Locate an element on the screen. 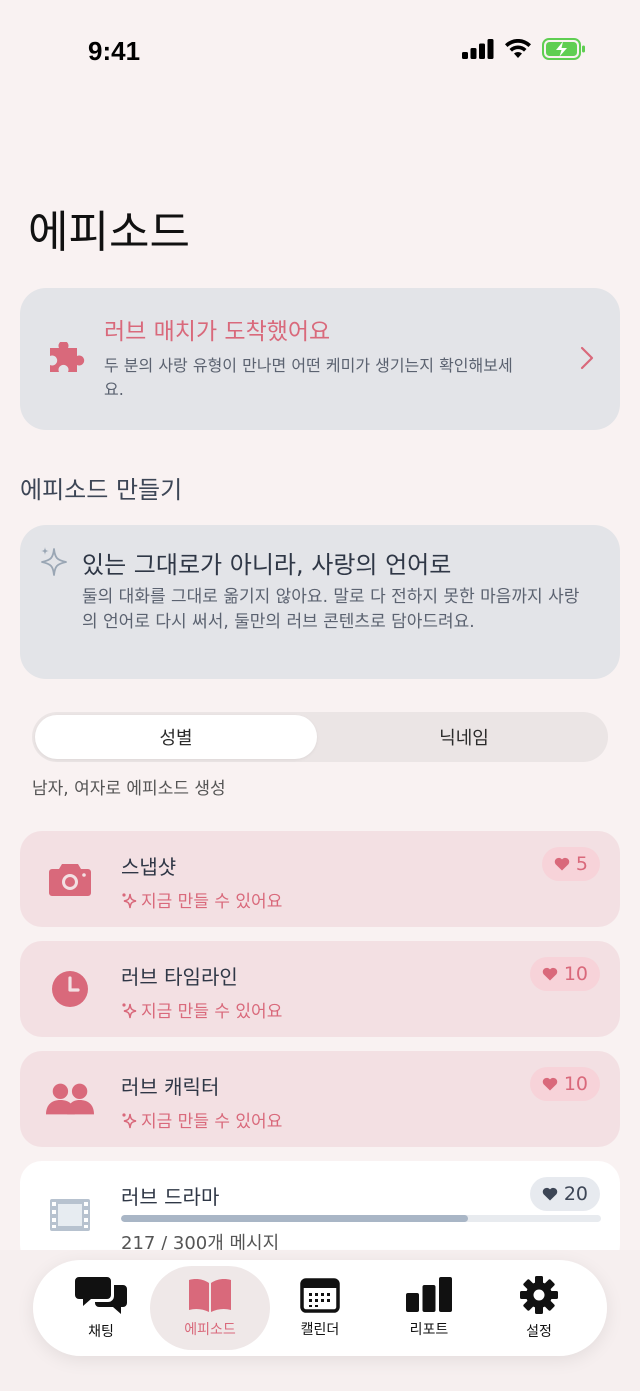 This screenshot has width=640, height=1391. segment-gender: 성별 is located at coordinates (176, 737).